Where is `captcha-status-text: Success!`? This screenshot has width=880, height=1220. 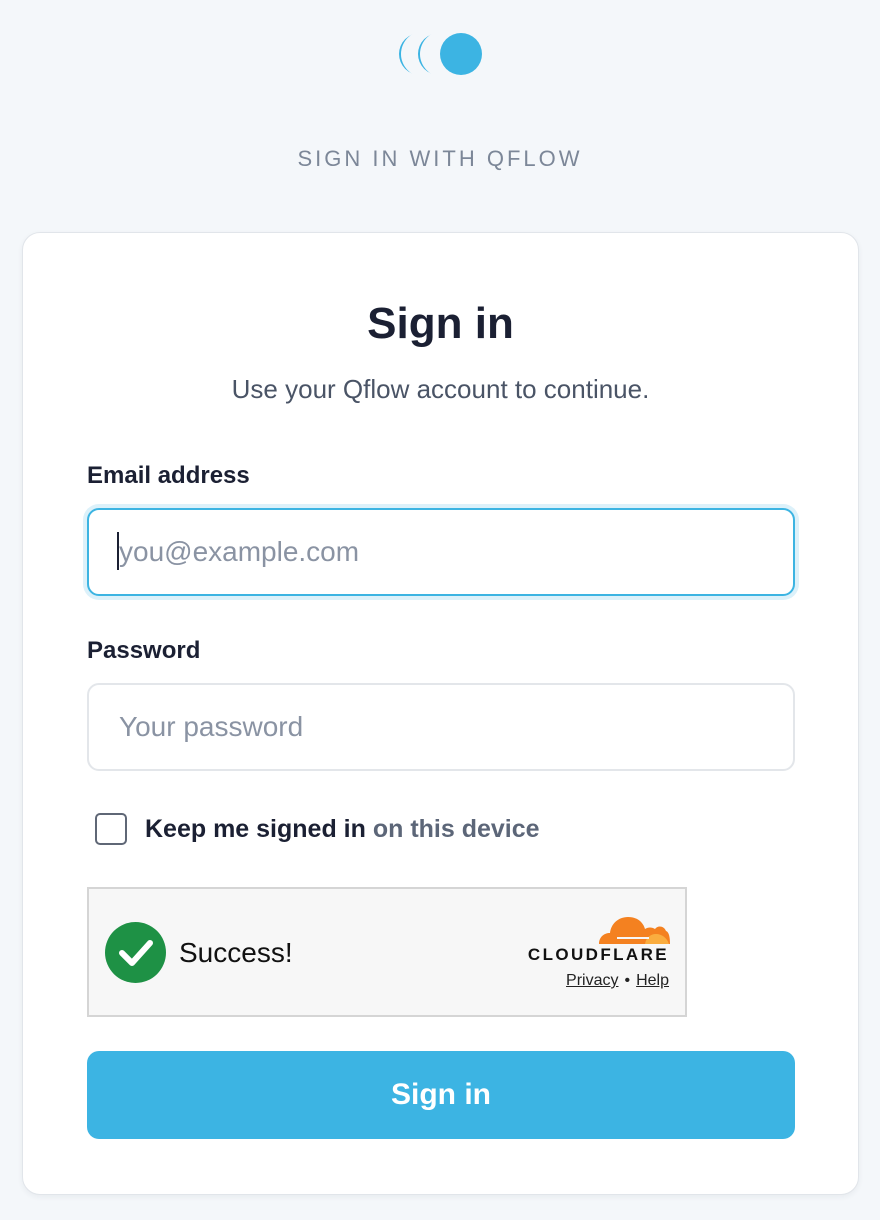
captcha-status-text: Success! is located at coordinates (236, 952).